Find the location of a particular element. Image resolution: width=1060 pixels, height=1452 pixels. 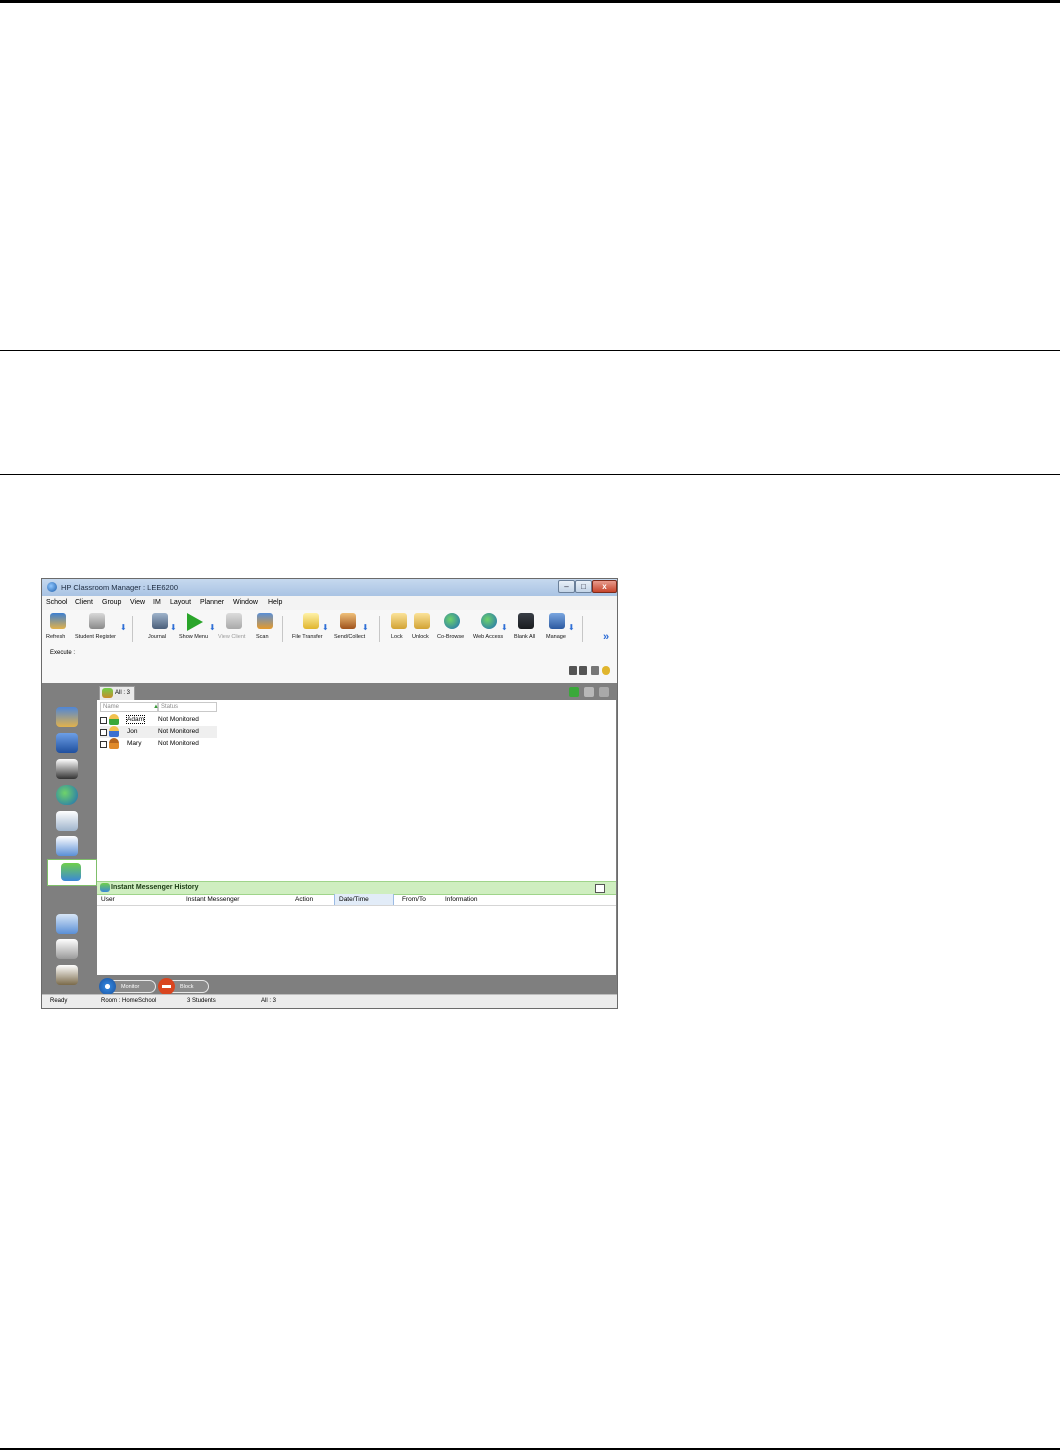

web-access-button: ⬇ Web Access is located at coordinates (492, 628).